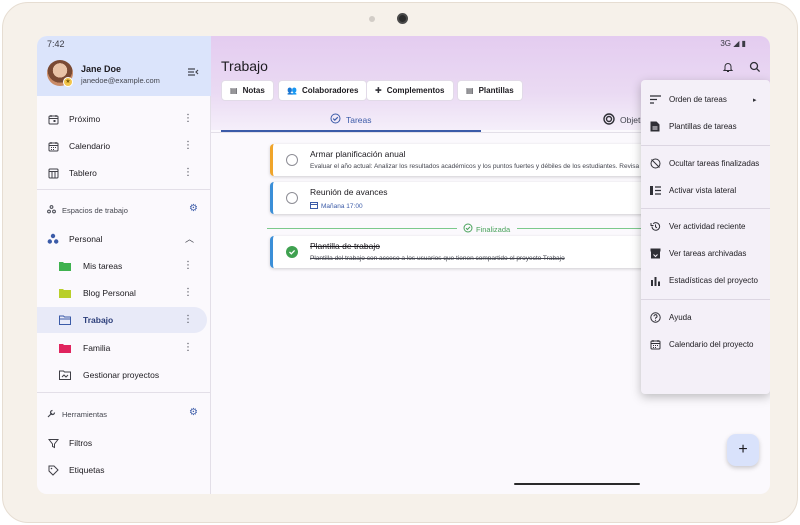 Image resolution: width=800 pixels, height=525 pixels. What do you see at coordinates (725, 43) in the screenshot?
I see `network-type: 3G` at bounding box center [725, 43].